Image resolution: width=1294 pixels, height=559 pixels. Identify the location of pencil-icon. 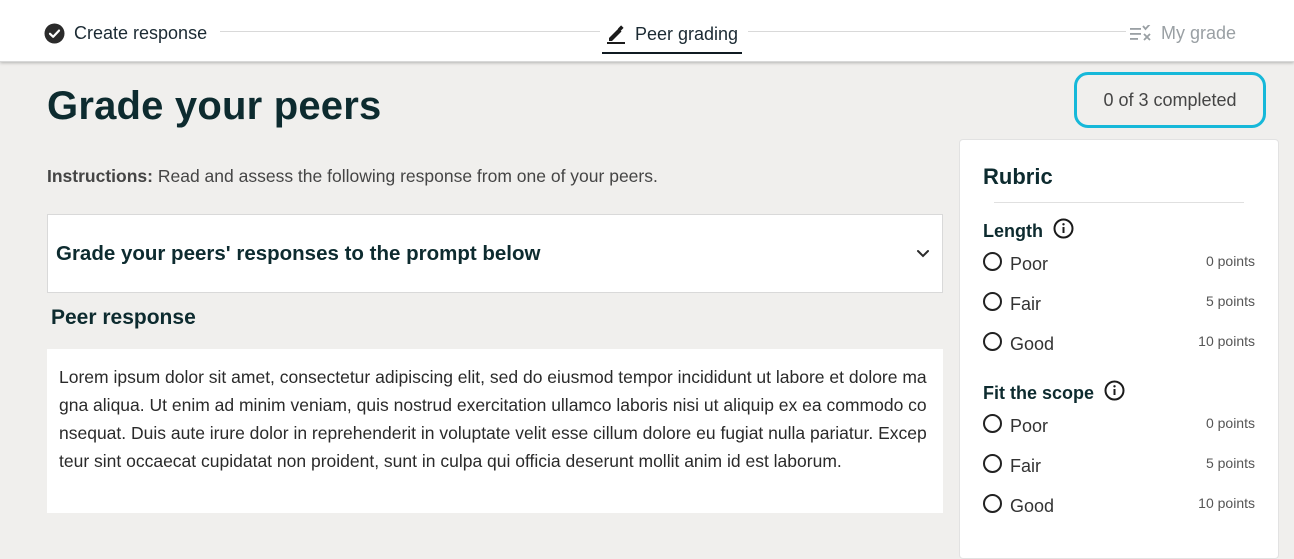
(616, 34).